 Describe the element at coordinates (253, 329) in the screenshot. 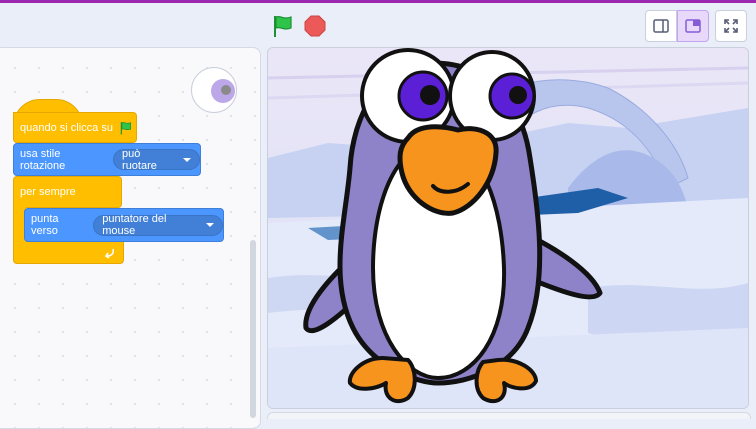

I see `code-scrollbar` at that location.